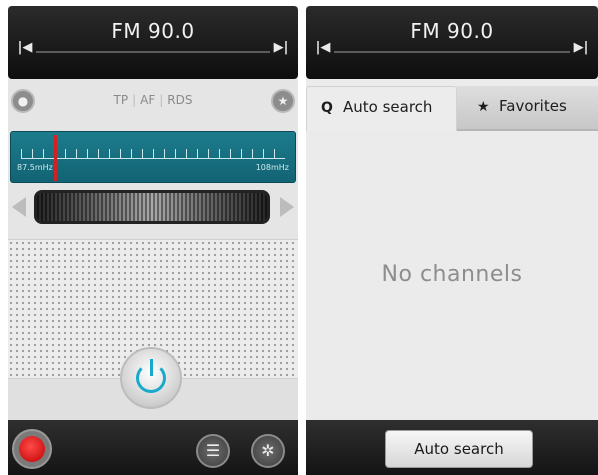 This screenshot has height=475, width=598. I want to click on af-label: AF, so click(148, 100).